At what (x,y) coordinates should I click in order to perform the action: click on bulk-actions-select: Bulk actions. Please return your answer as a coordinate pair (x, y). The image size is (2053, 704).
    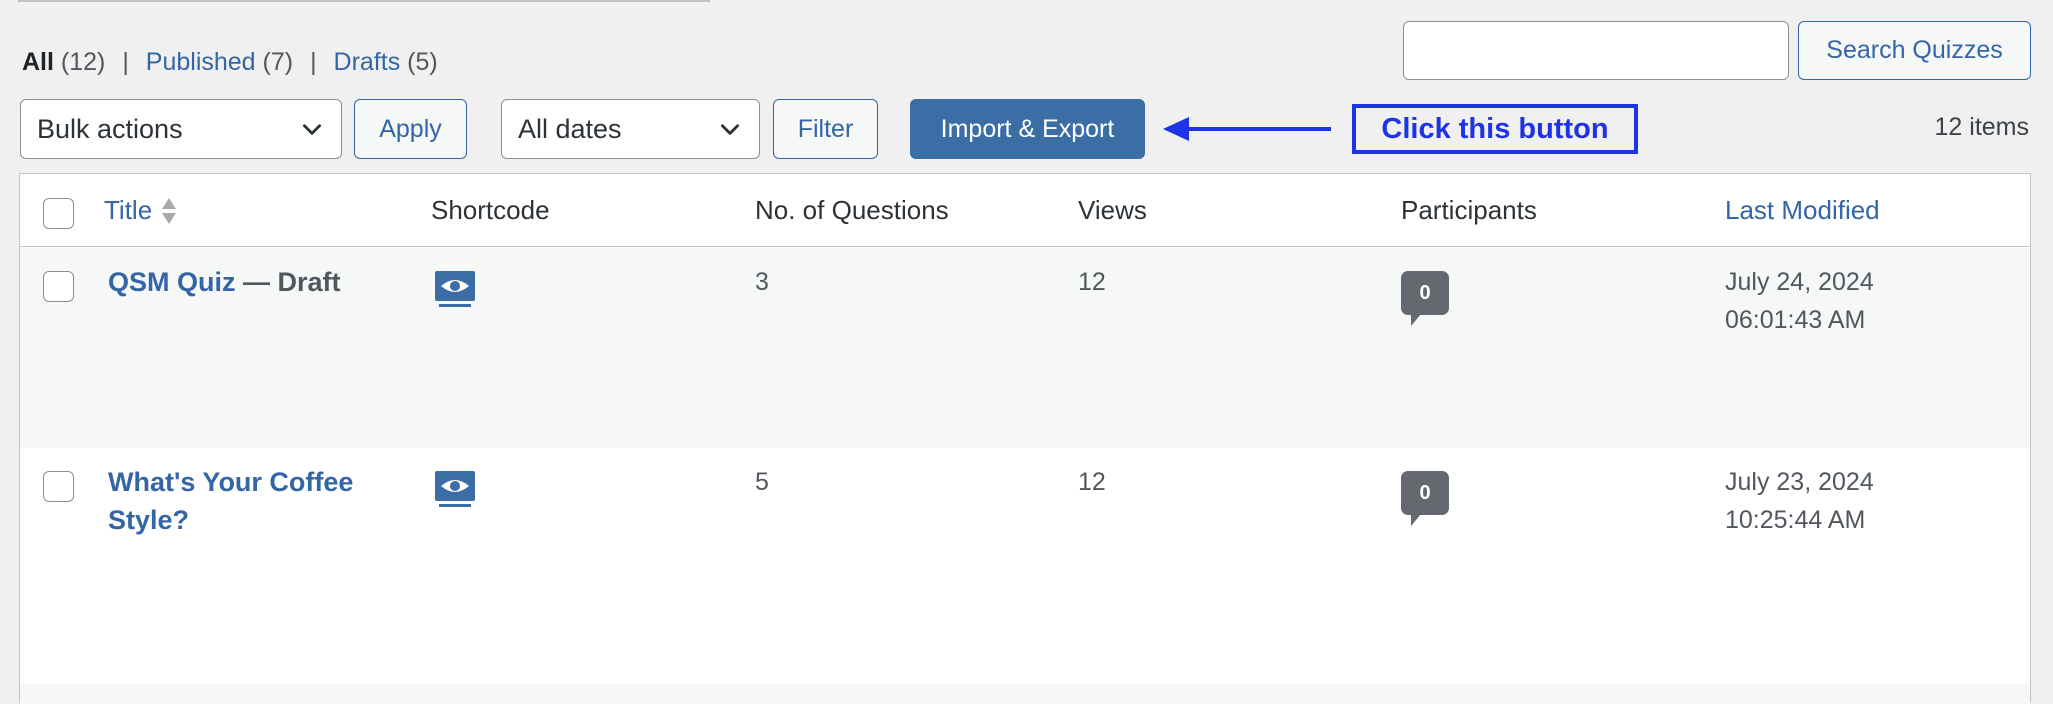
    Looking at the image, I should click on (181, 129).